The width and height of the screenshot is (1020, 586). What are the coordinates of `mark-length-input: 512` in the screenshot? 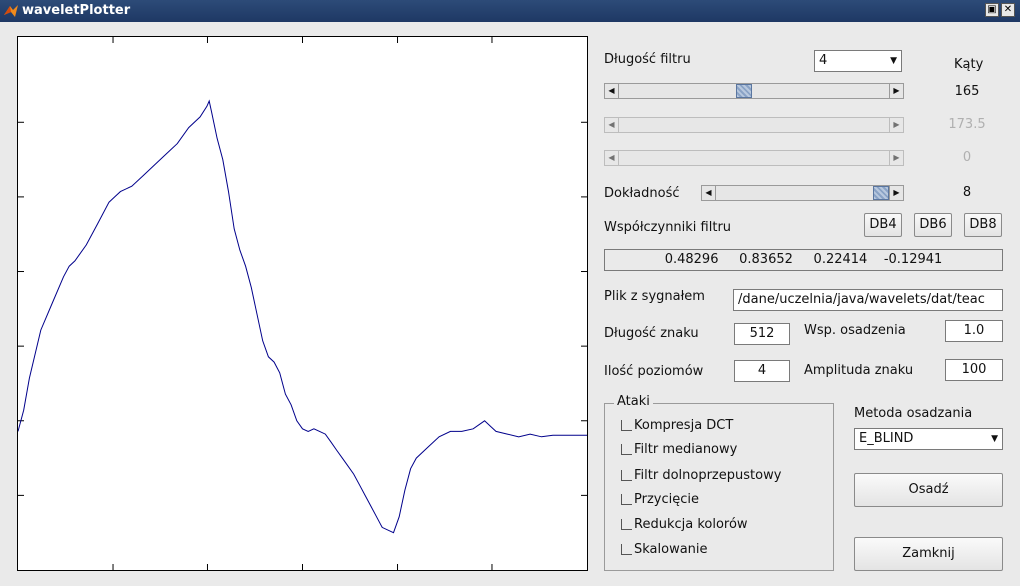 It's located at (762, 334).